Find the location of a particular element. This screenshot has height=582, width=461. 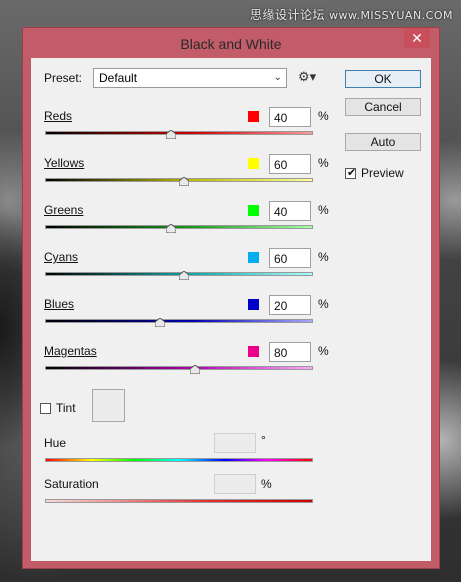

title-bar: Black and White ✕ is located at coordinates (231, 43).